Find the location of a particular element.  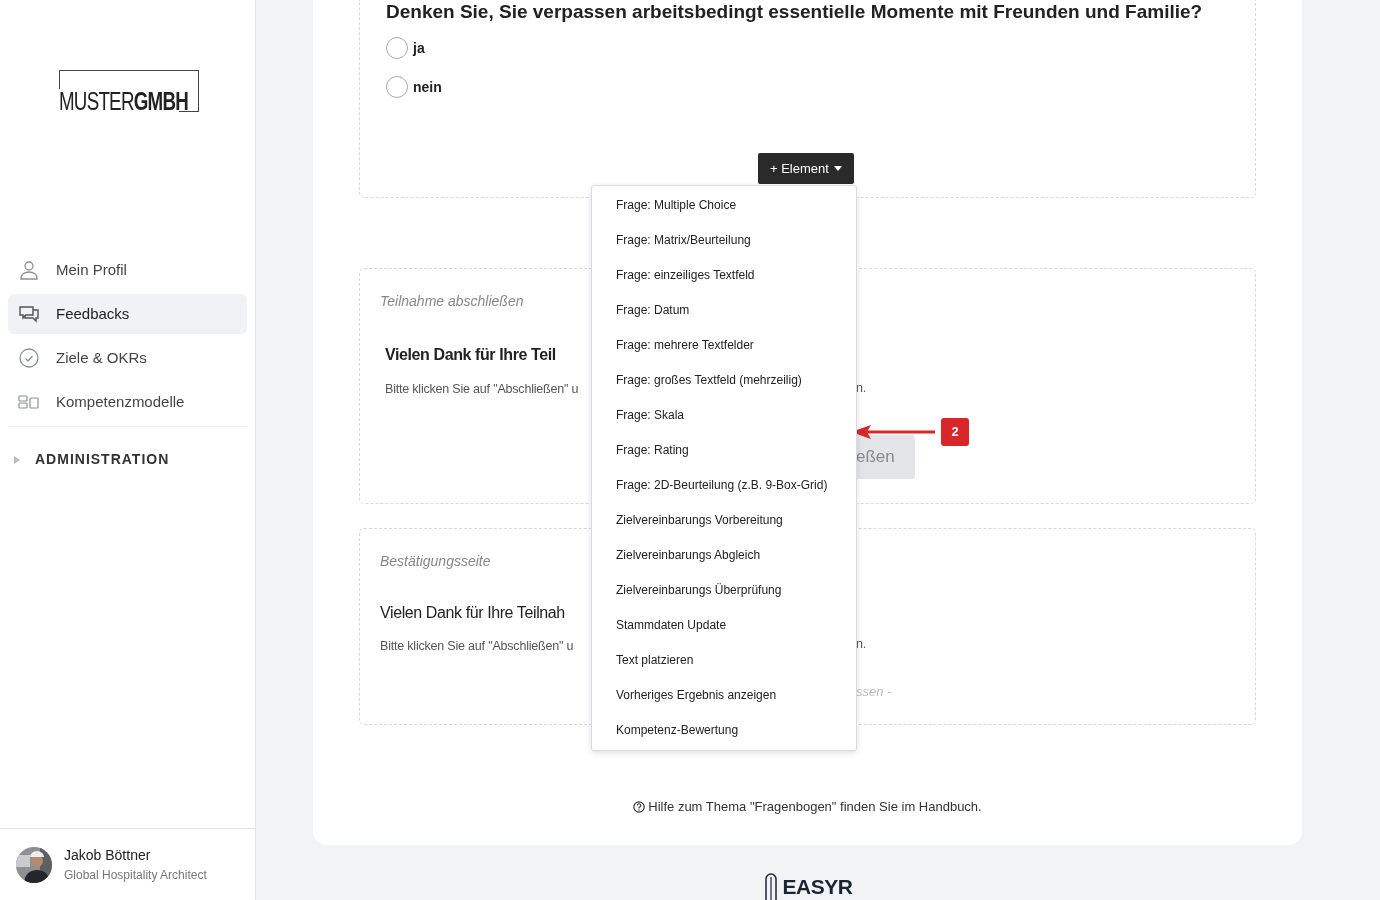

help-text: Hilfe zum Thema "Fragenbogen" finden Sie im Handbuch. is located at coordinates (815, 807).